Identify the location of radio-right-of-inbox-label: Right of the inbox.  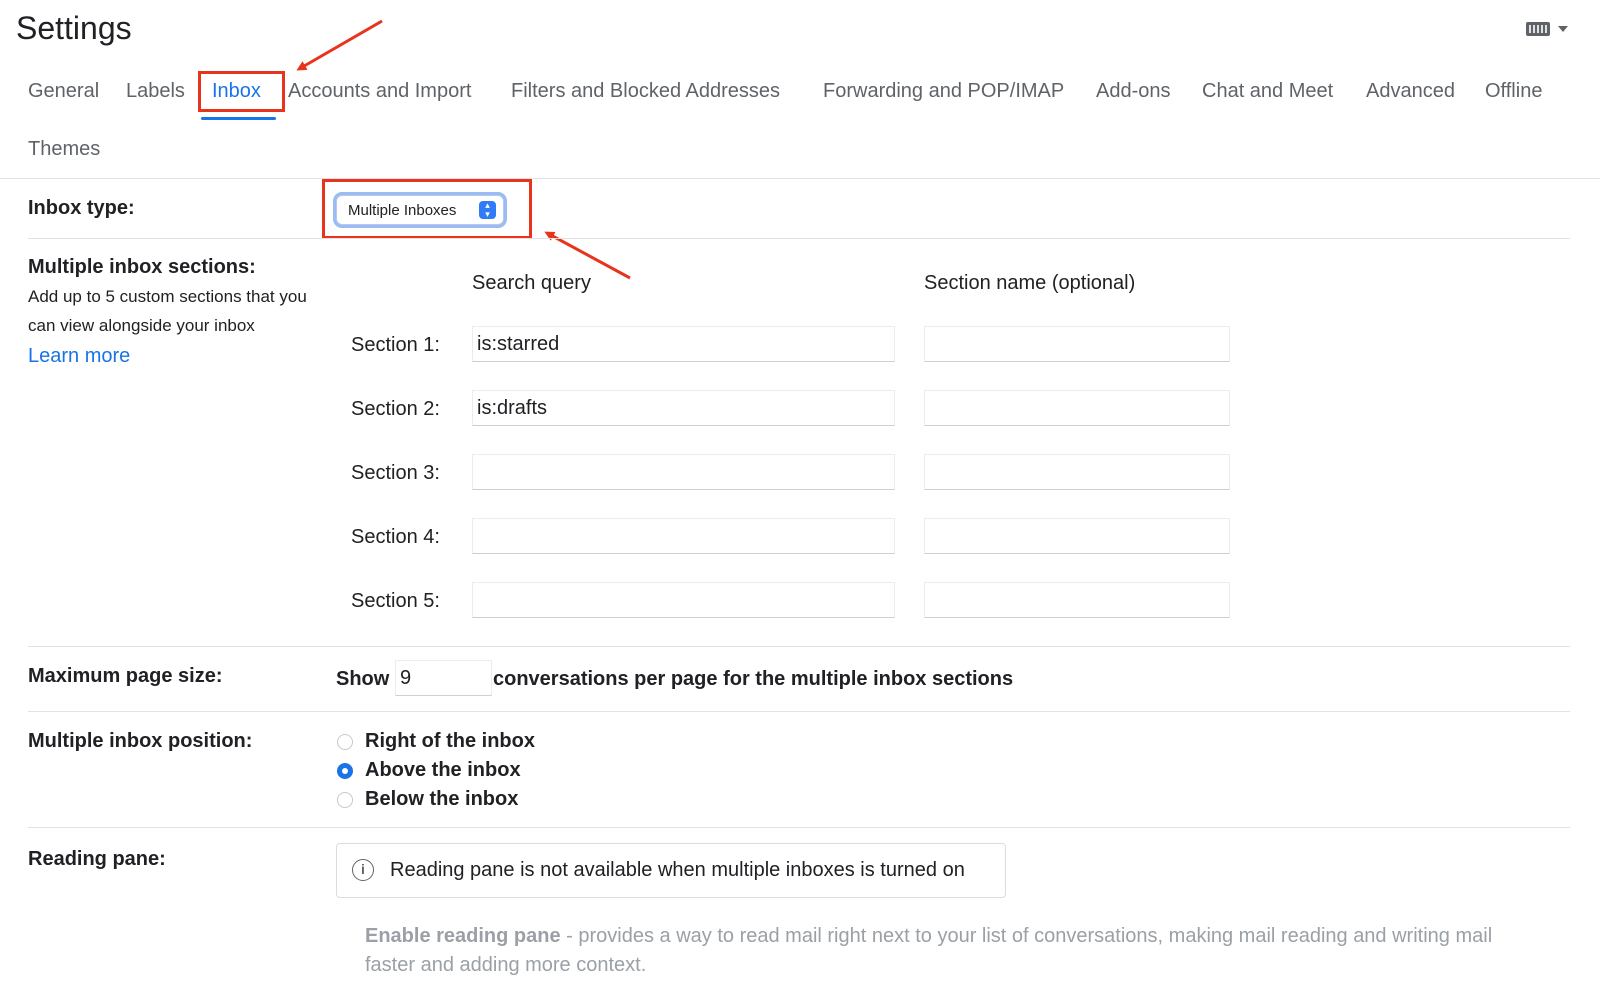
(450, 741).